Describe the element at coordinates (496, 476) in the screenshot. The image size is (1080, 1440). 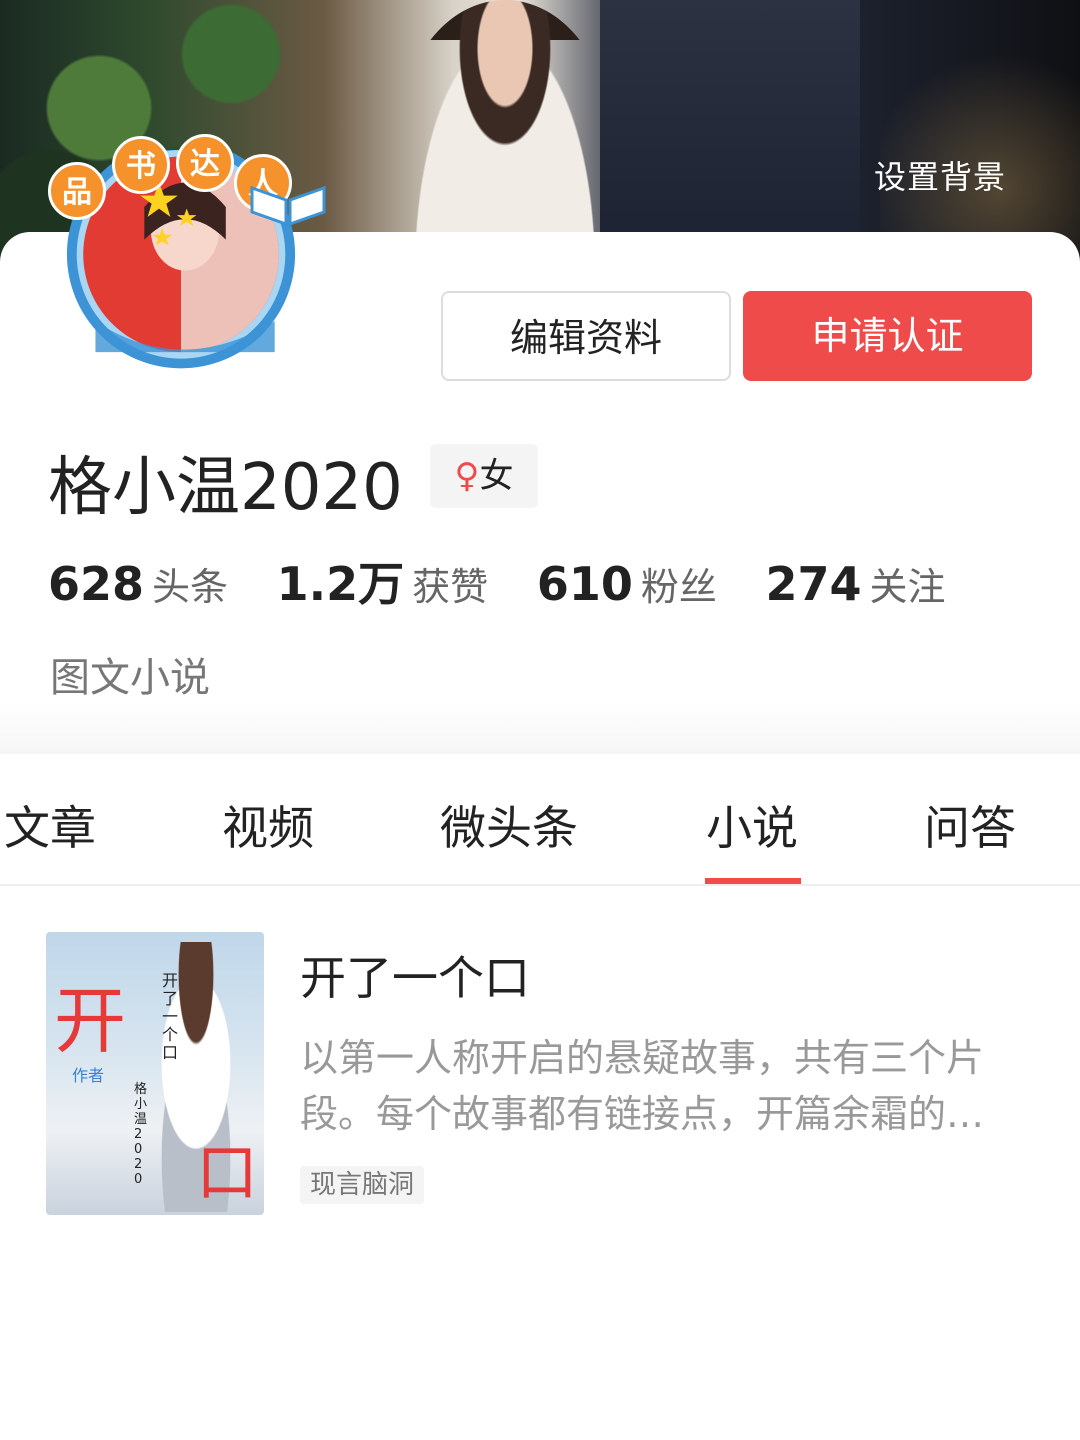
I see `gender-label: 女` at that location.